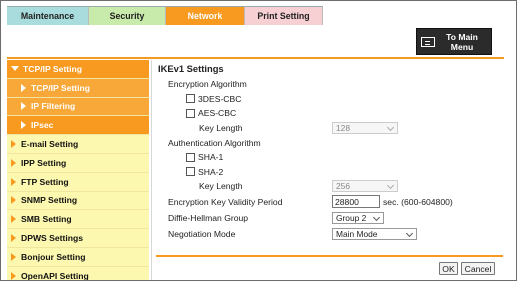 The image size is (517, 281). Describe the element at coordinates (78, 220) in the screenshot. I see `sidebar-item-smb-setting: SMB Setting` at that location.